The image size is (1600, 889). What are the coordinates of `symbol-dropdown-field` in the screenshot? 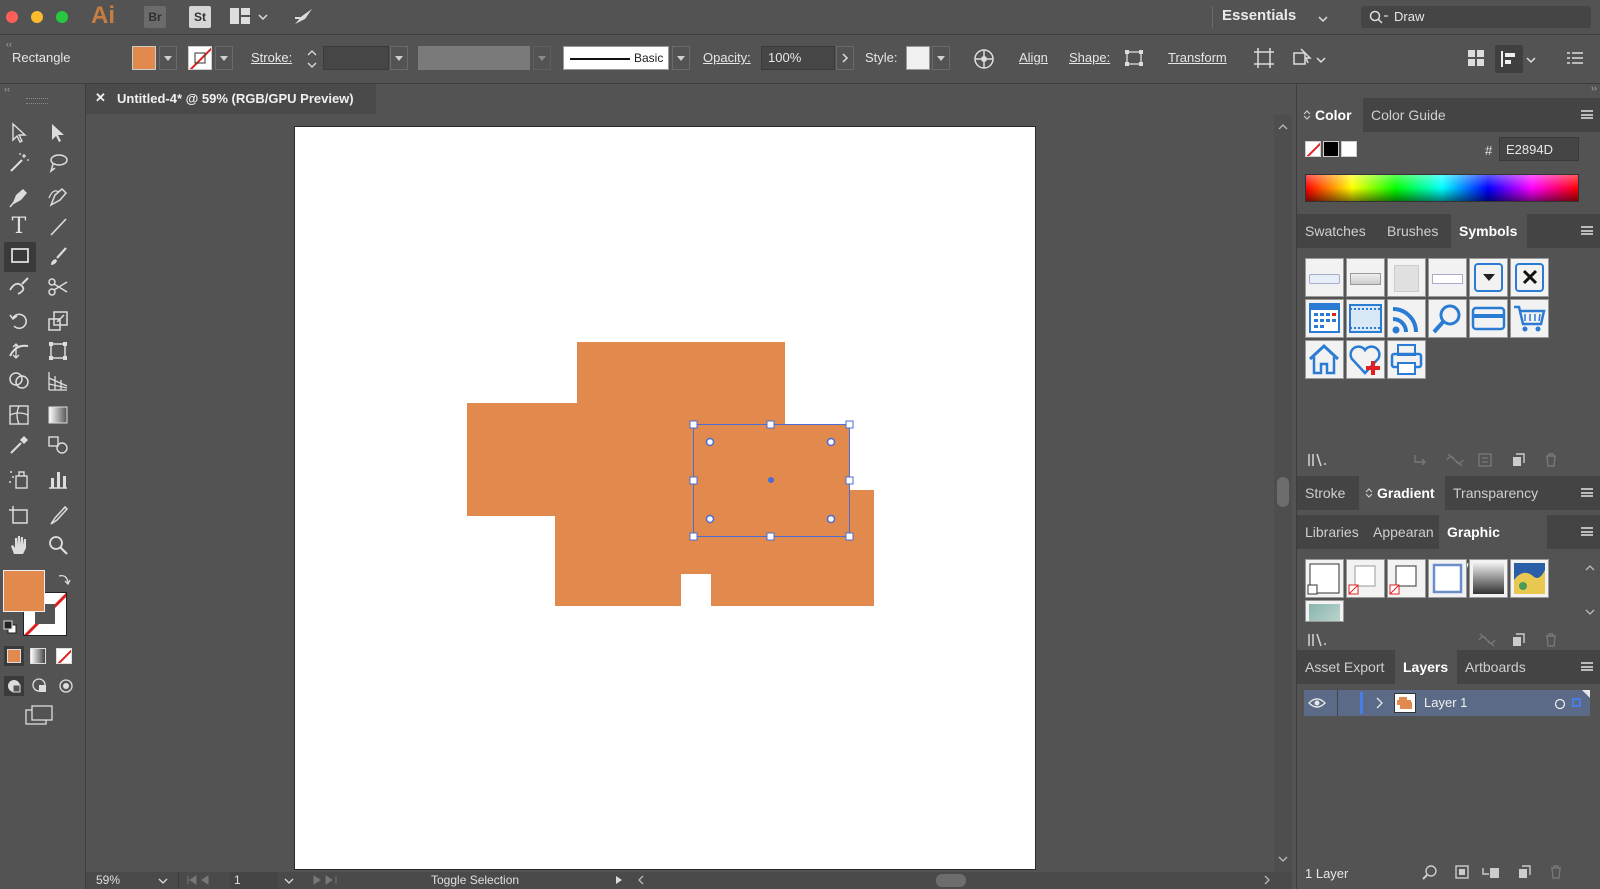 It's located at (1447, 277).